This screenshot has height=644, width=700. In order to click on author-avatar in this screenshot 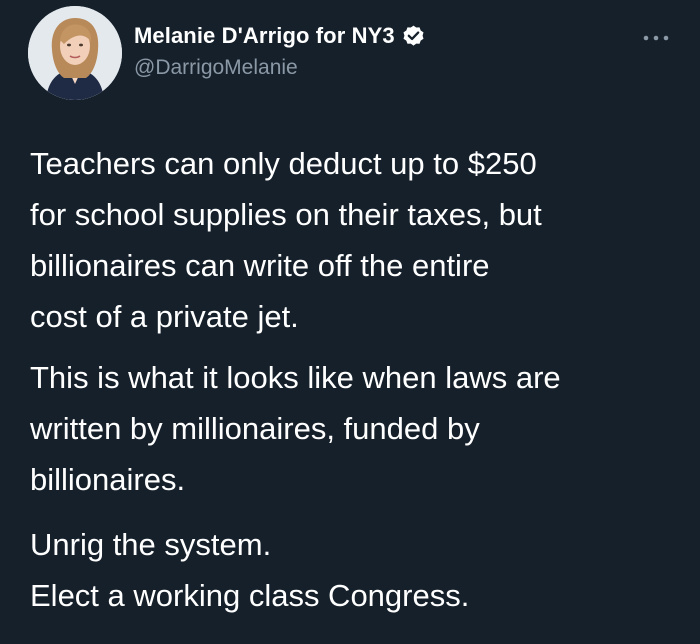, I will do `click(75, 53)`.